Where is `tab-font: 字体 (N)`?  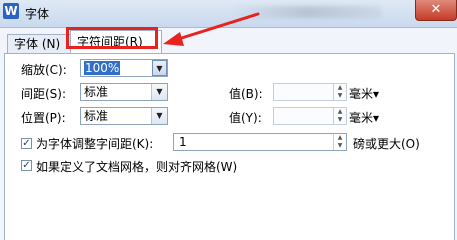 tab-font: 字体 (N) is located at coordinates (39, 44).